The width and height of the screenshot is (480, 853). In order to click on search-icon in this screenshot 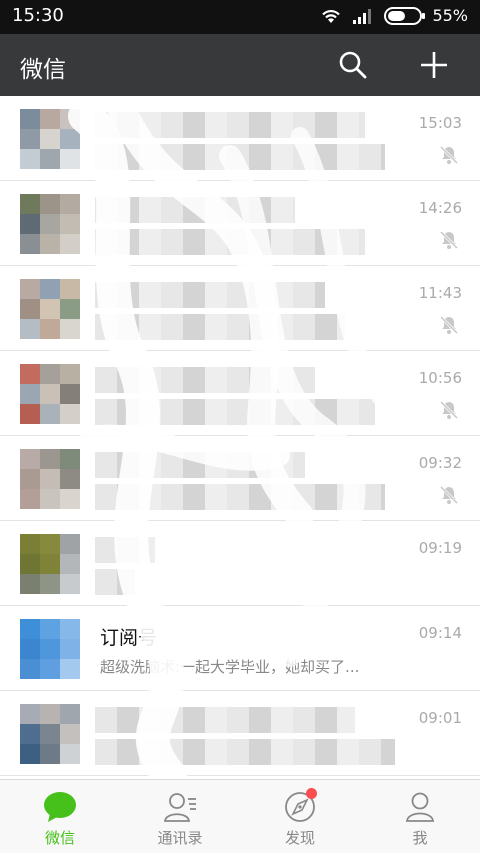, I will do `click(353, 65)`.